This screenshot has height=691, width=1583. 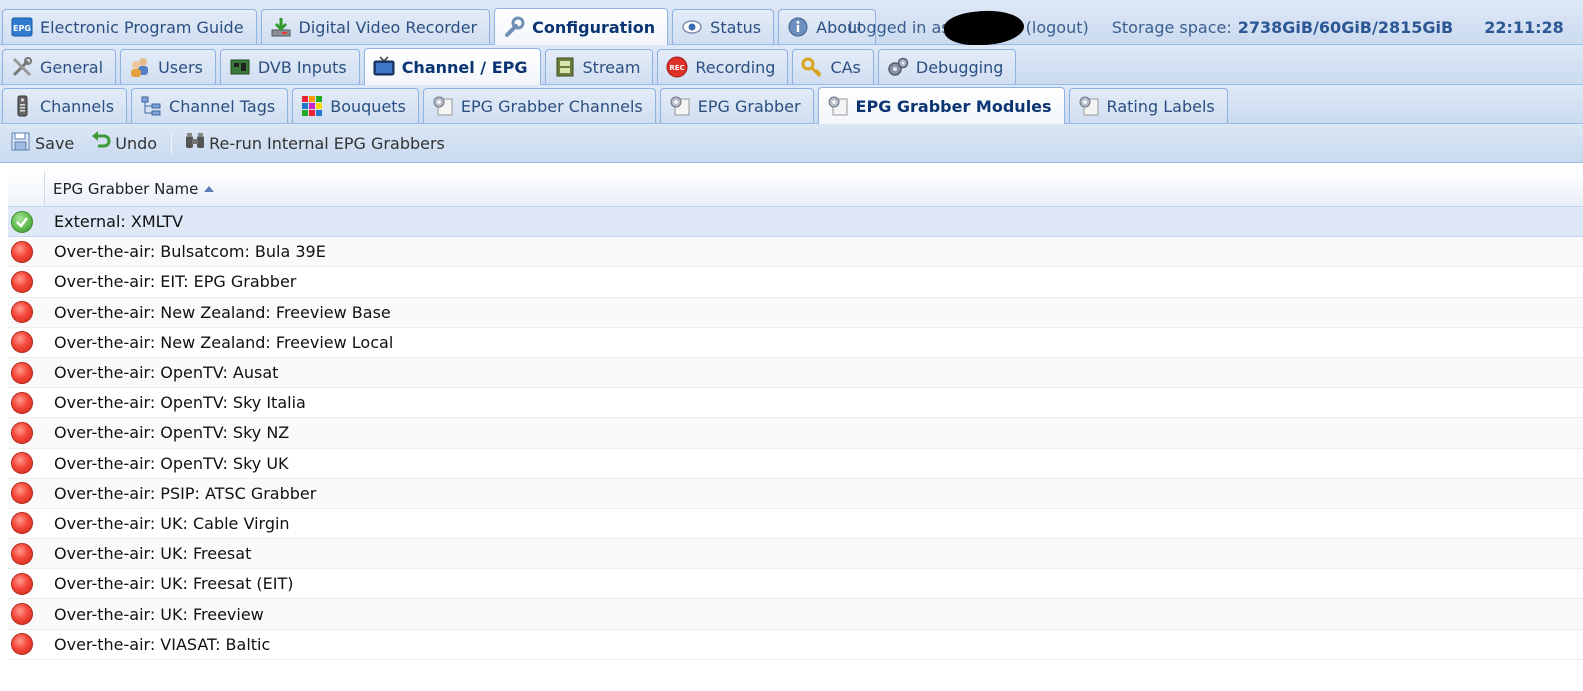 I want to click on tab-configuration: Configuration, so click(x=581, y=26).